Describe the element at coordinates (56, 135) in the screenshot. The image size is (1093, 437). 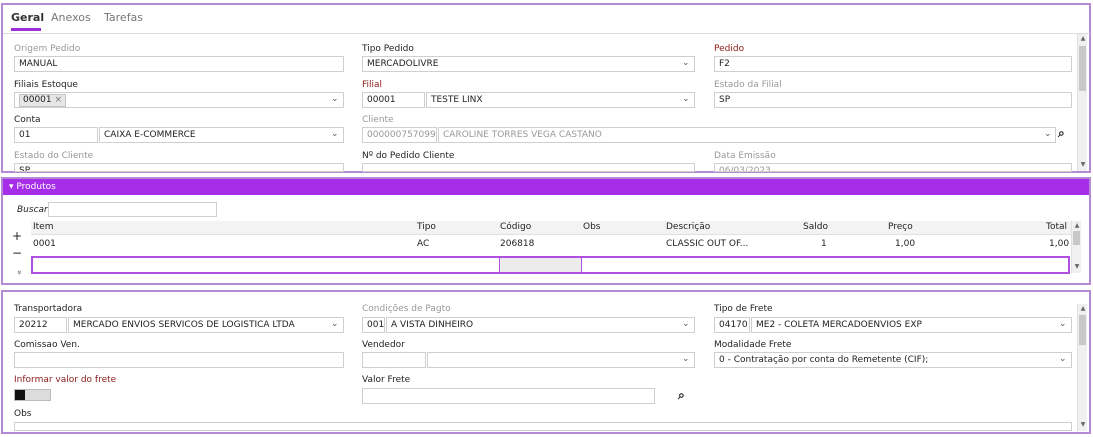
I see `conta-code-input: 01` at that location.